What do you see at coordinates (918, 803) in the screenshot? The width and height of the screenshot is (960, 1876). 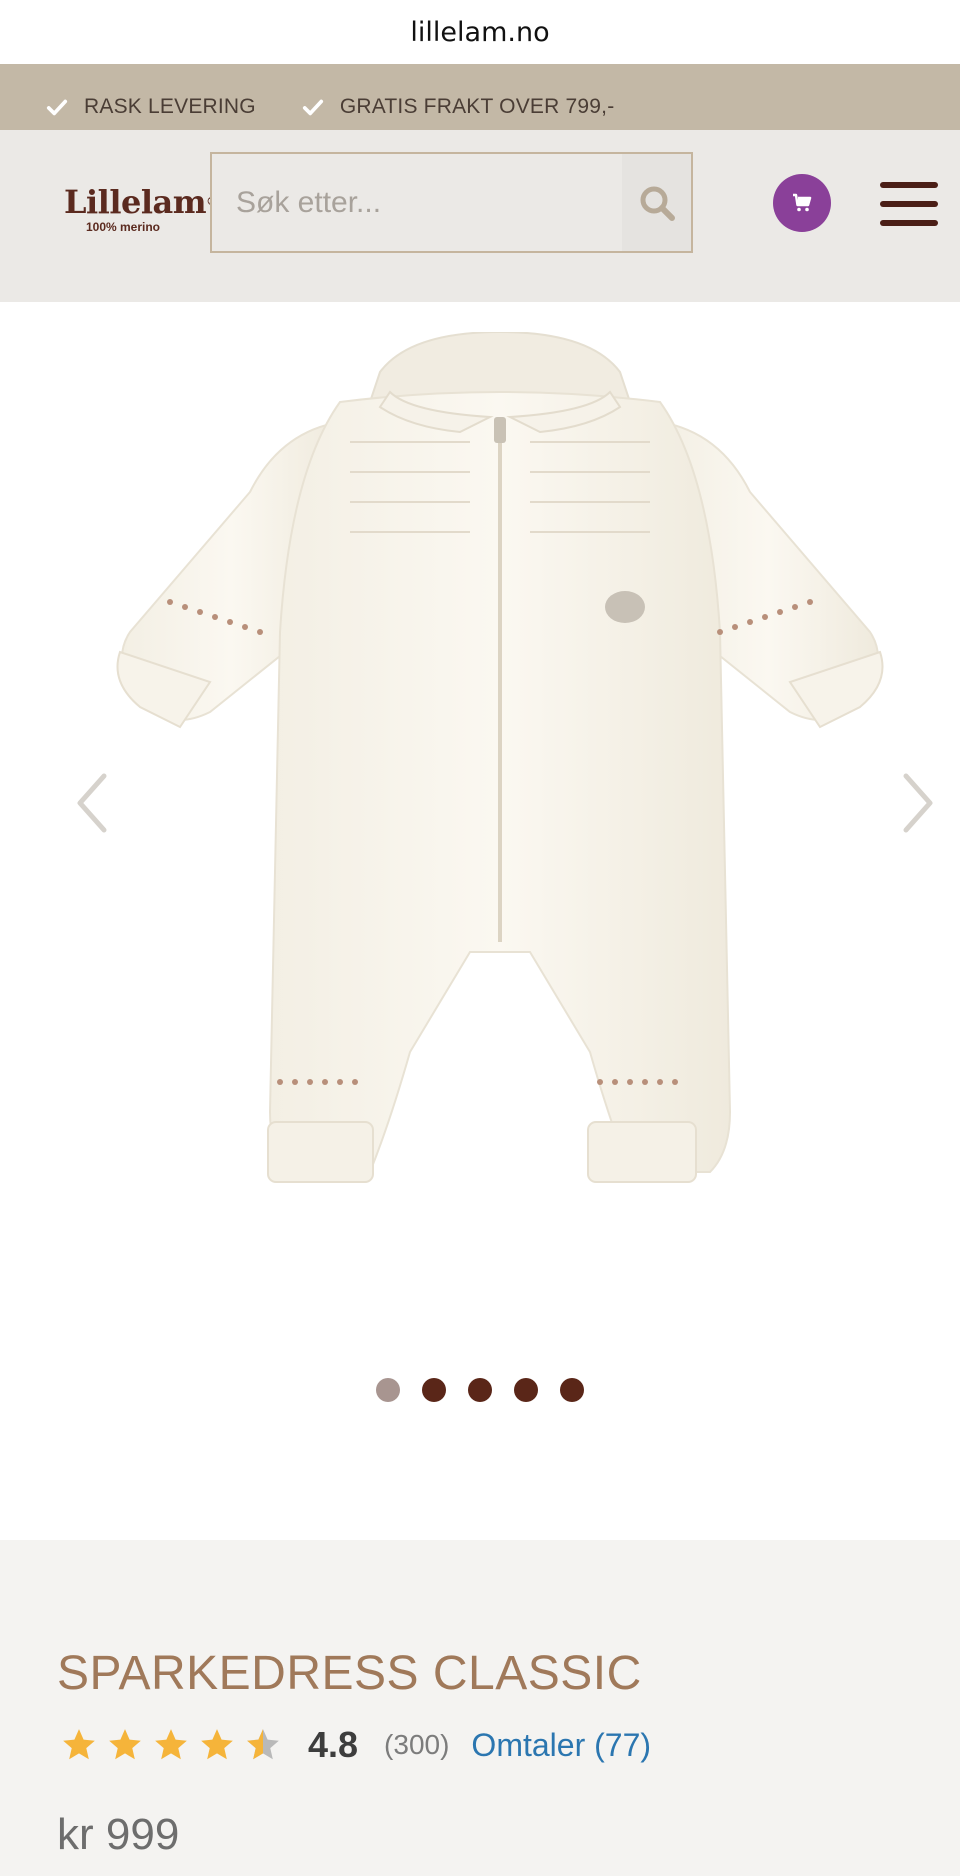 I see `chevron-right-icon` at bounding box center [918, 803].